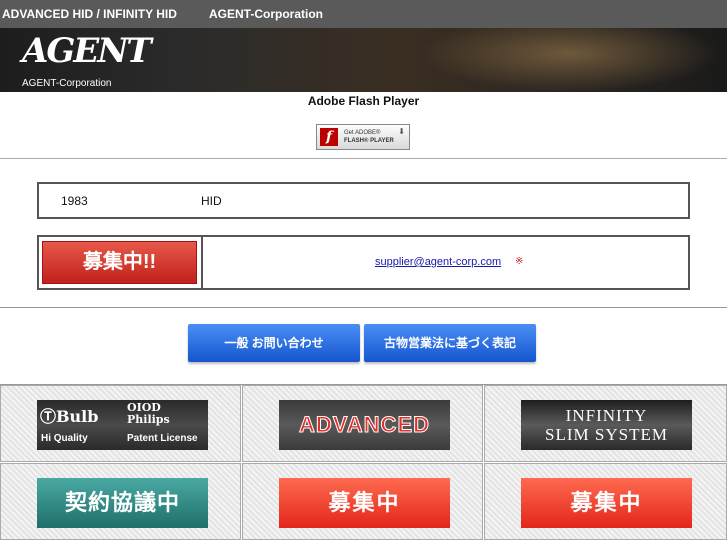 The width and height of the screenshot is (727, 545). I want to click on divider, so click(363, 158).